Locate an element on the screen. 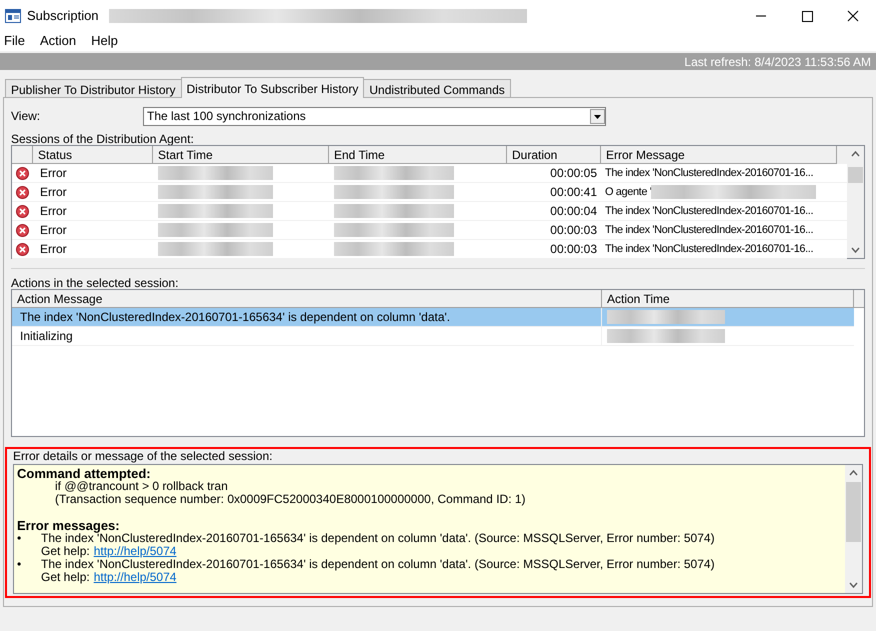  menu-item: Help is located at coordinates (104, 41).